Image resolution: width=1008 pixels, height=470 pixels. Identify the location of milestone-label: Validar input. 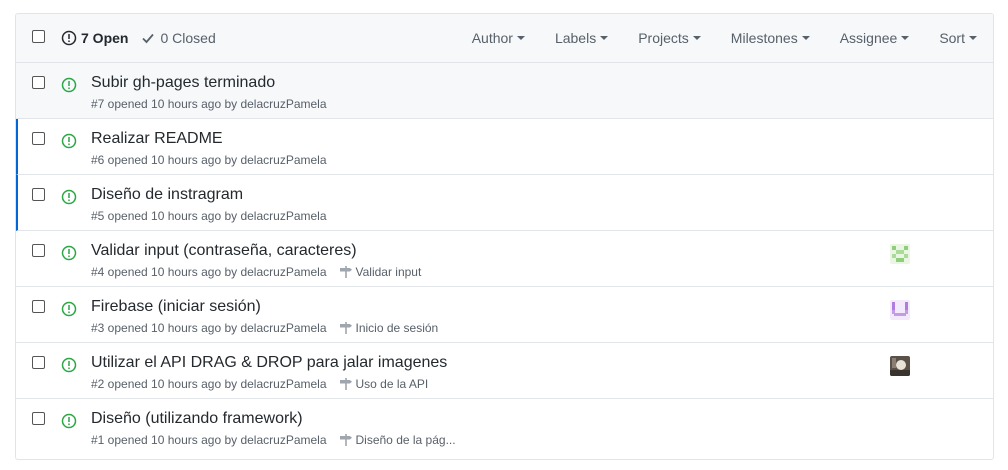
(388, 272).